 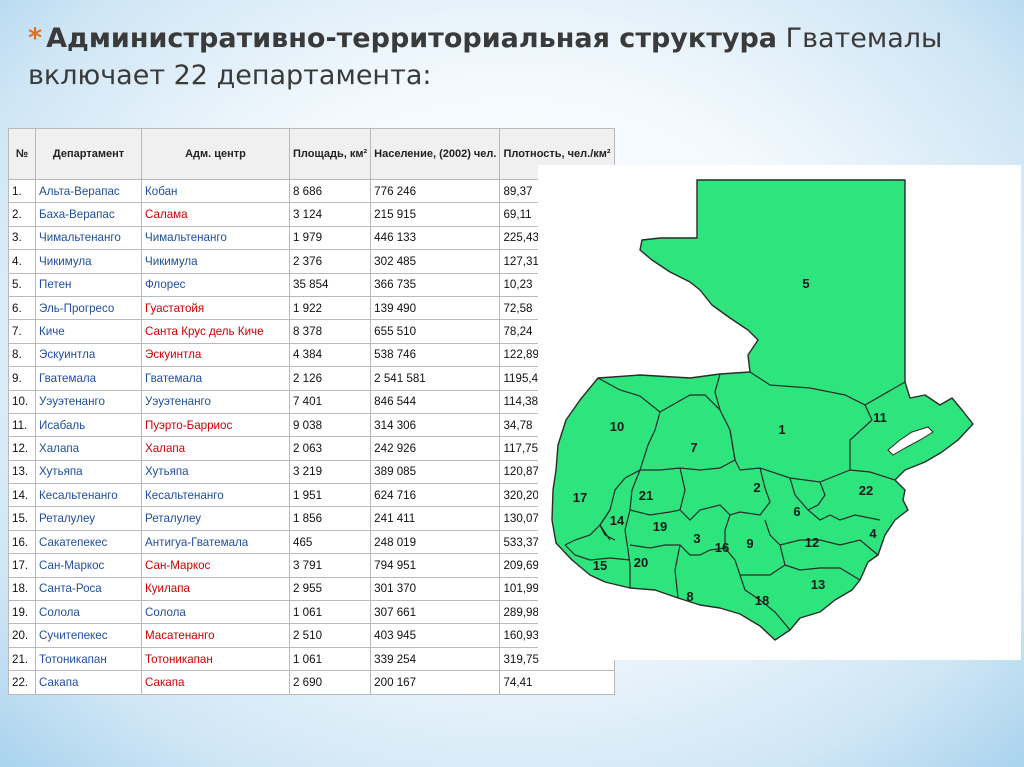 I want to click on cell-center: Гватемала, so click(x=215, y=378).